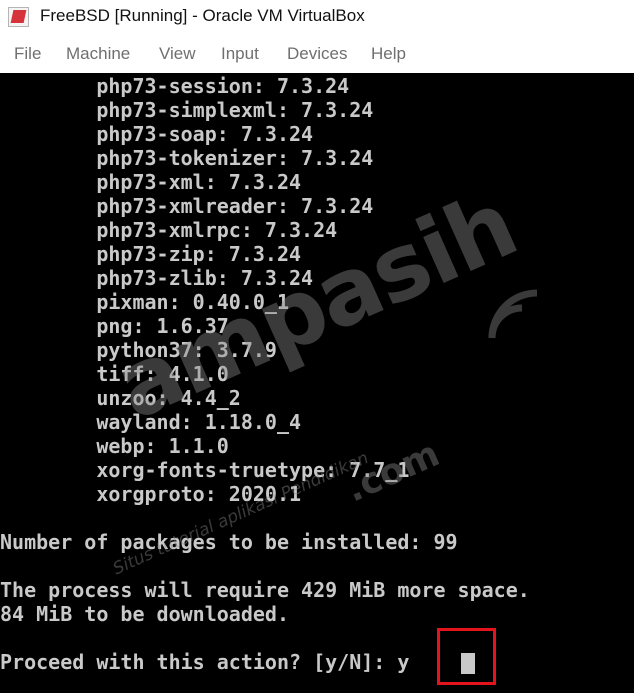  What do you see at coordinates (114, 446) in the screenshot?
I see `console-line: webp: 1.1.0` at bounding box center [114, 446].